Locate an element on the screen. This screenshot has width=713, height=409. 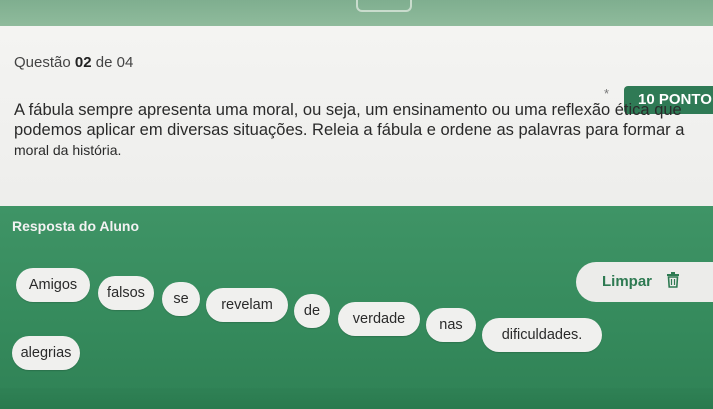
question-prefix: Questão is located at coordinates (42, 62).